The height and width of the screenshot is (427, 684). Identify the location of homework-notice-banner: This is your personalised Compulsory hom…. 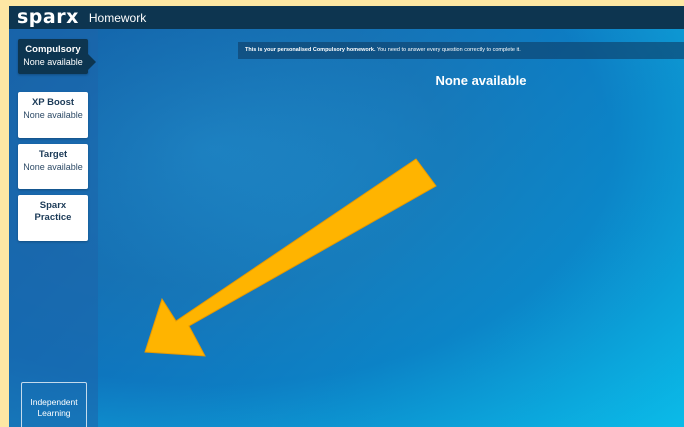
(461, 50).